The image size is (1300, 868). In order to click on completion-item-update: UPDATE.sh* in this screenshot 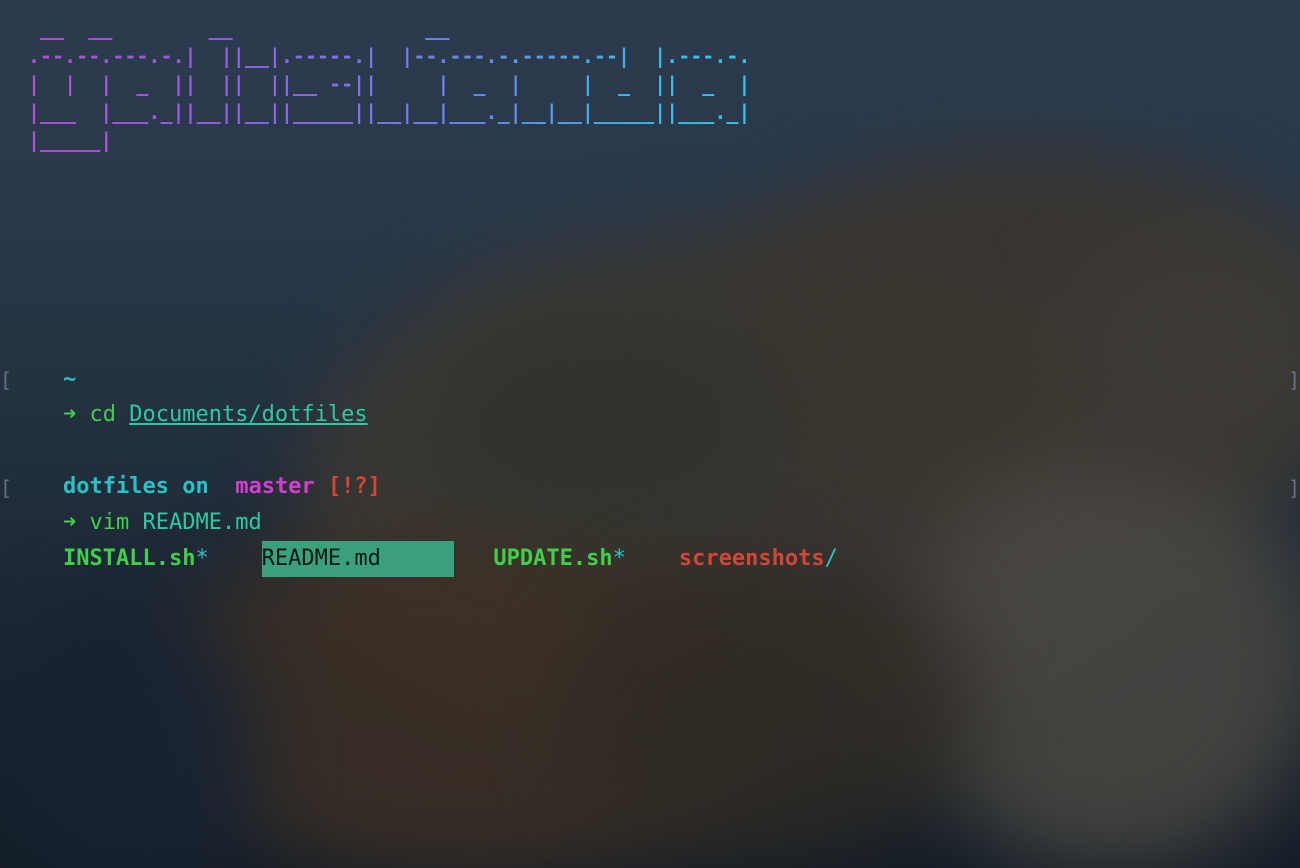, I will do `click(559, 558)`.